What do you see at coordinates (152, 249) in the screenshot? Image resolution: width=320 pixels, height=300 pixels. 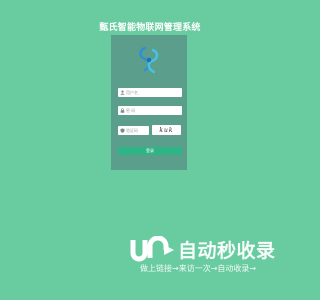 I see `watermark-logo-icon` at bounding box center [152, 249].